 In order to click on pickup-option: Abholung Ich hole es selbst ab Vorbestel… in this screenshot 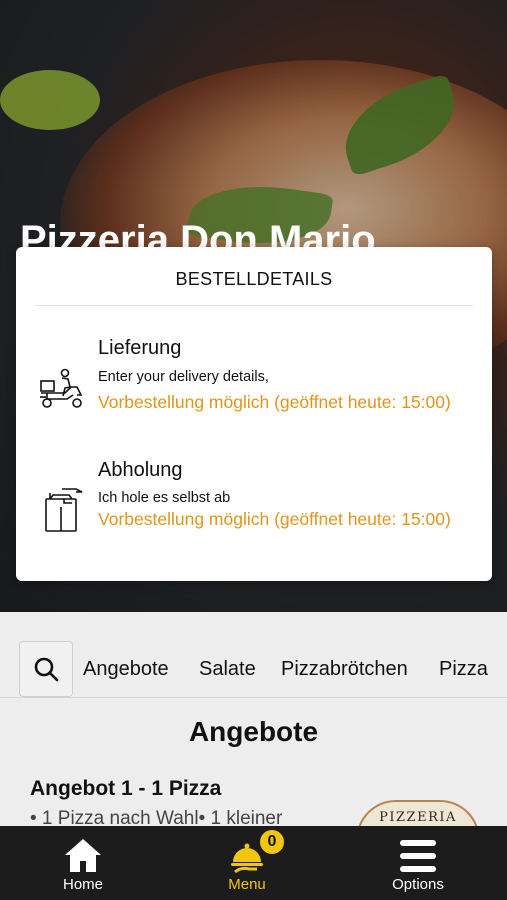, I will do `click(254, 512)`.